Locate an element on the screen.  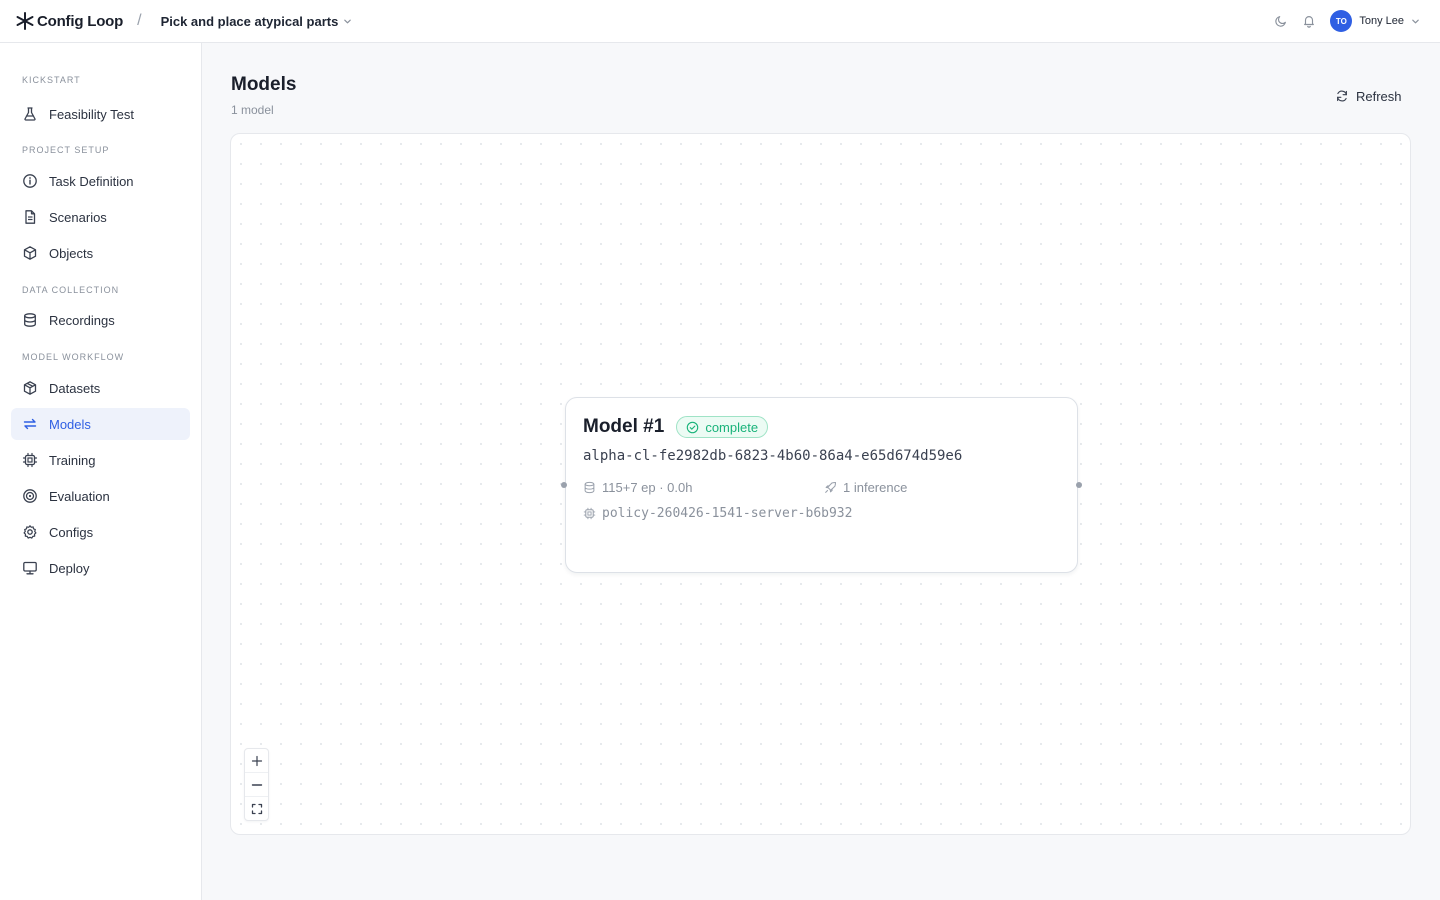
zoom-controls is located at coordinates (256, 784).